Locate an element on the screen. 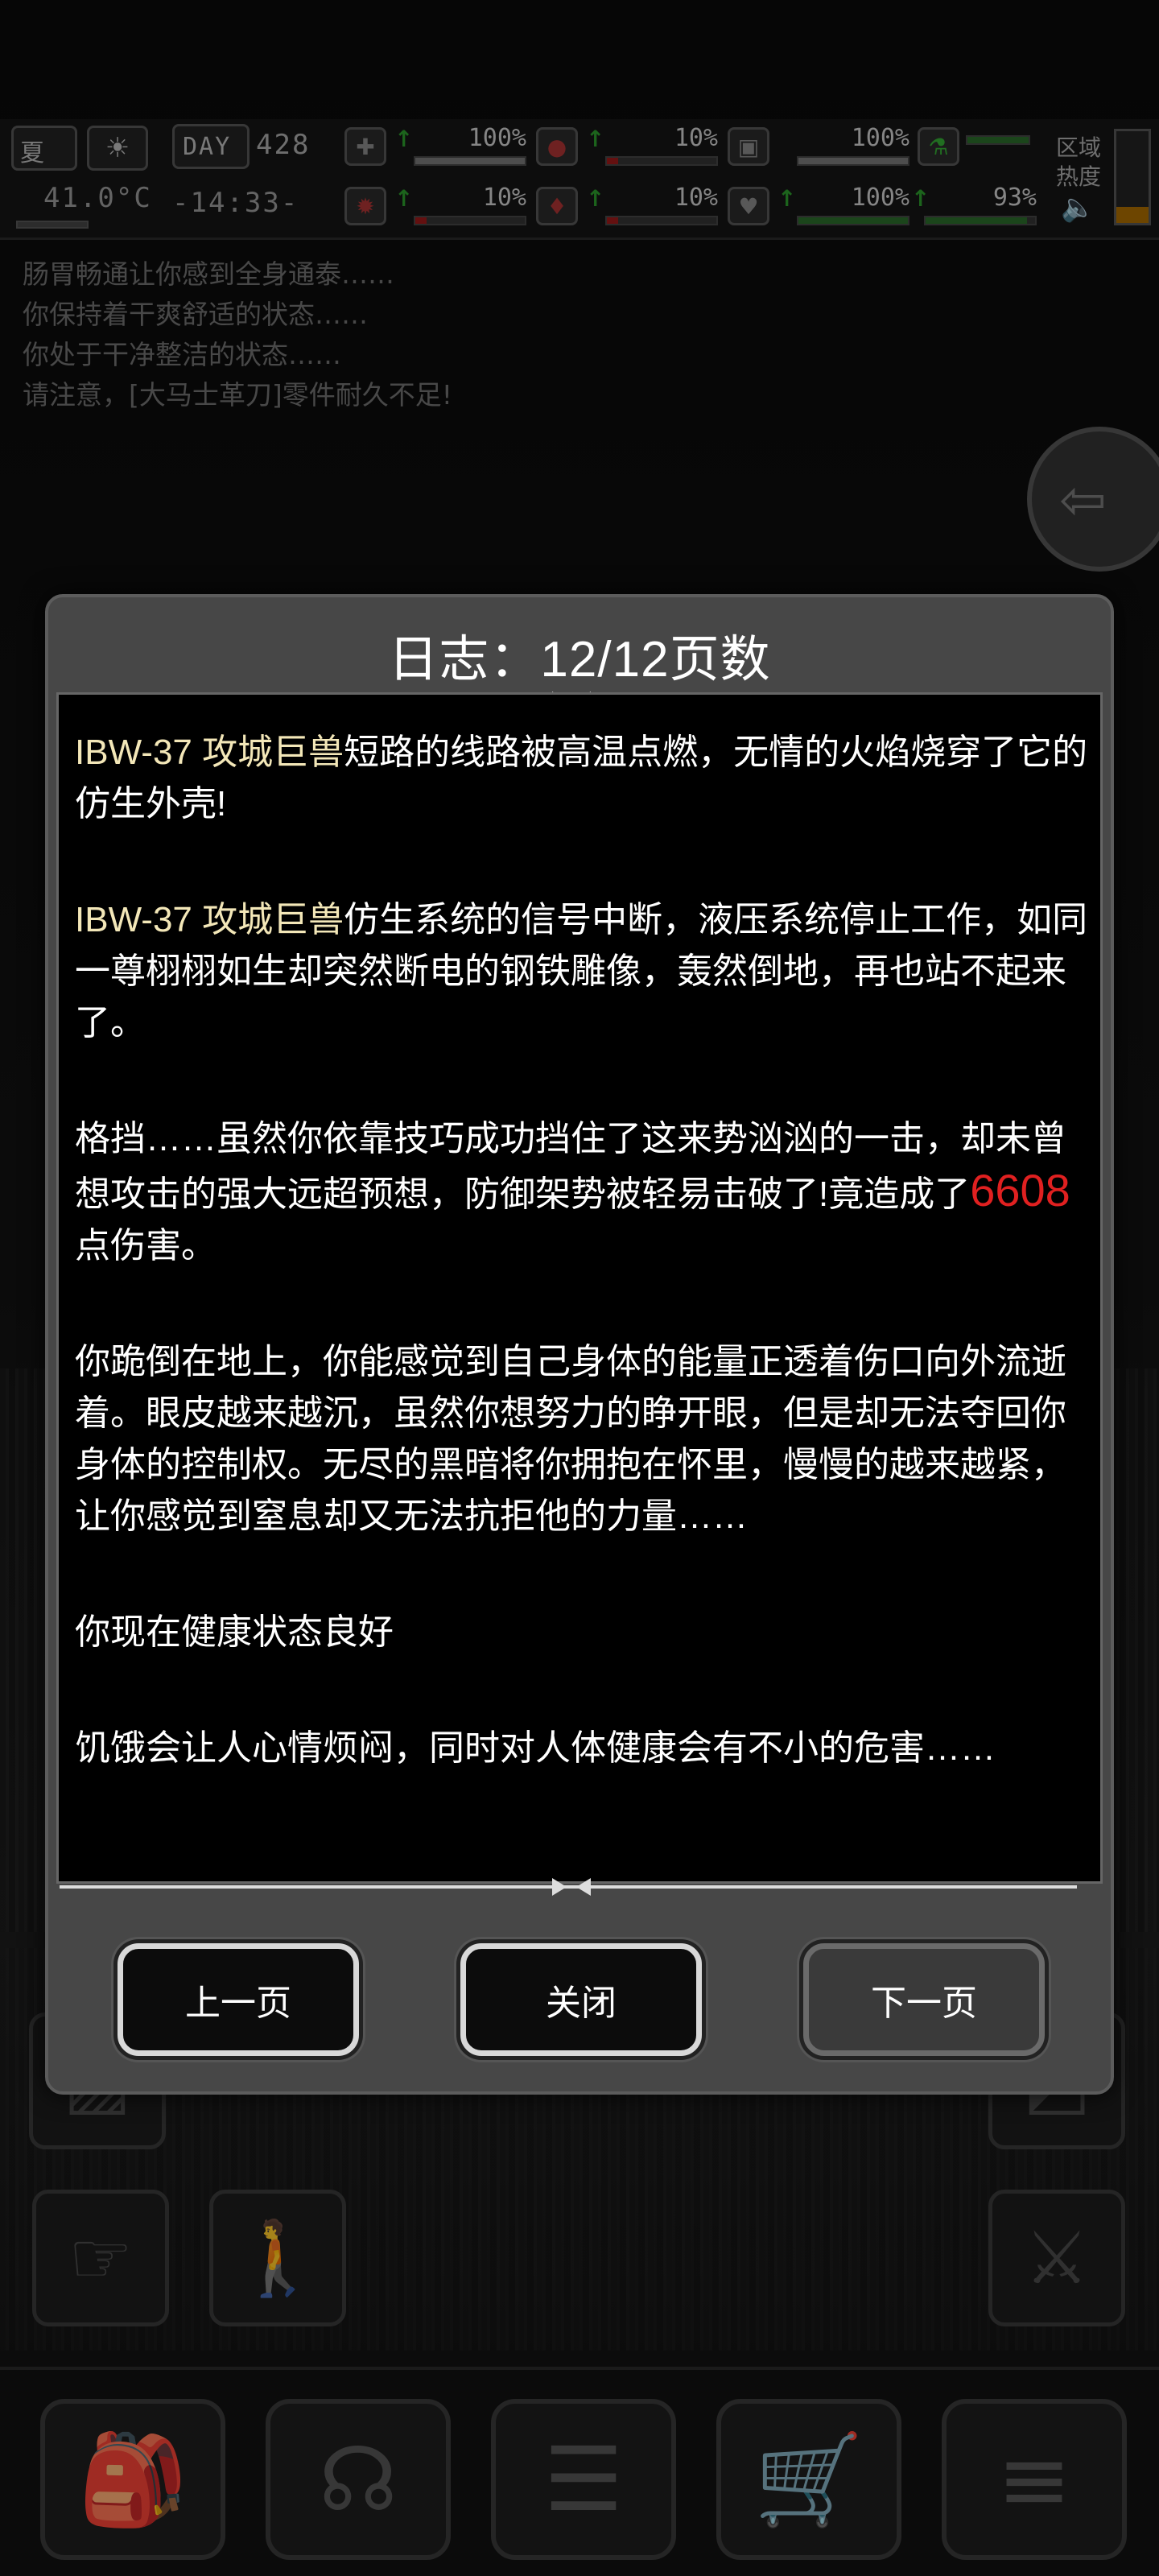  log-entry-text: 点伤害。 is located at coordinates (146, 1245).